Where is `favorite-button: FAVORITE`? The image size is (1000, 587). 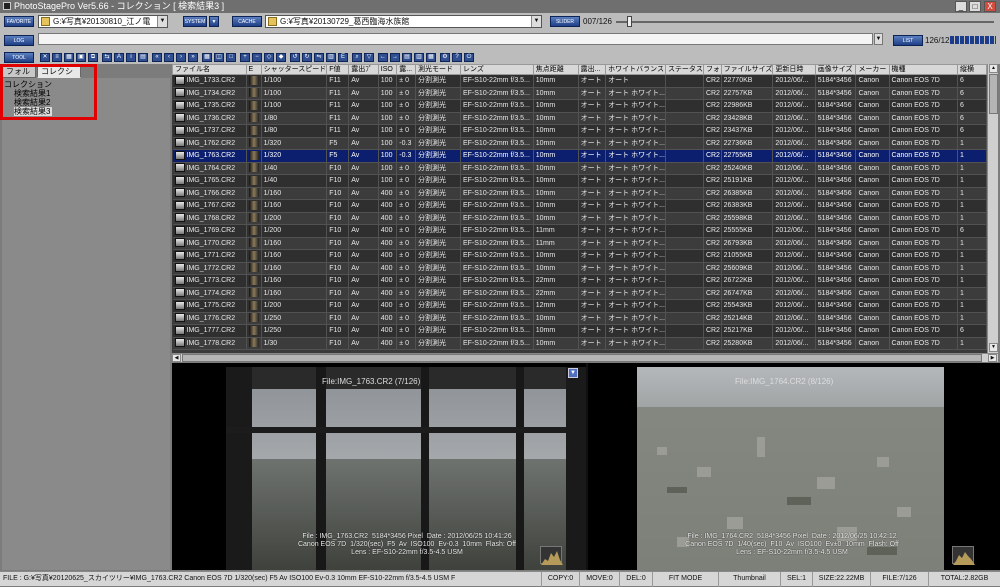 favorite-button: FAVORITE is located at coordinates (19, 21).